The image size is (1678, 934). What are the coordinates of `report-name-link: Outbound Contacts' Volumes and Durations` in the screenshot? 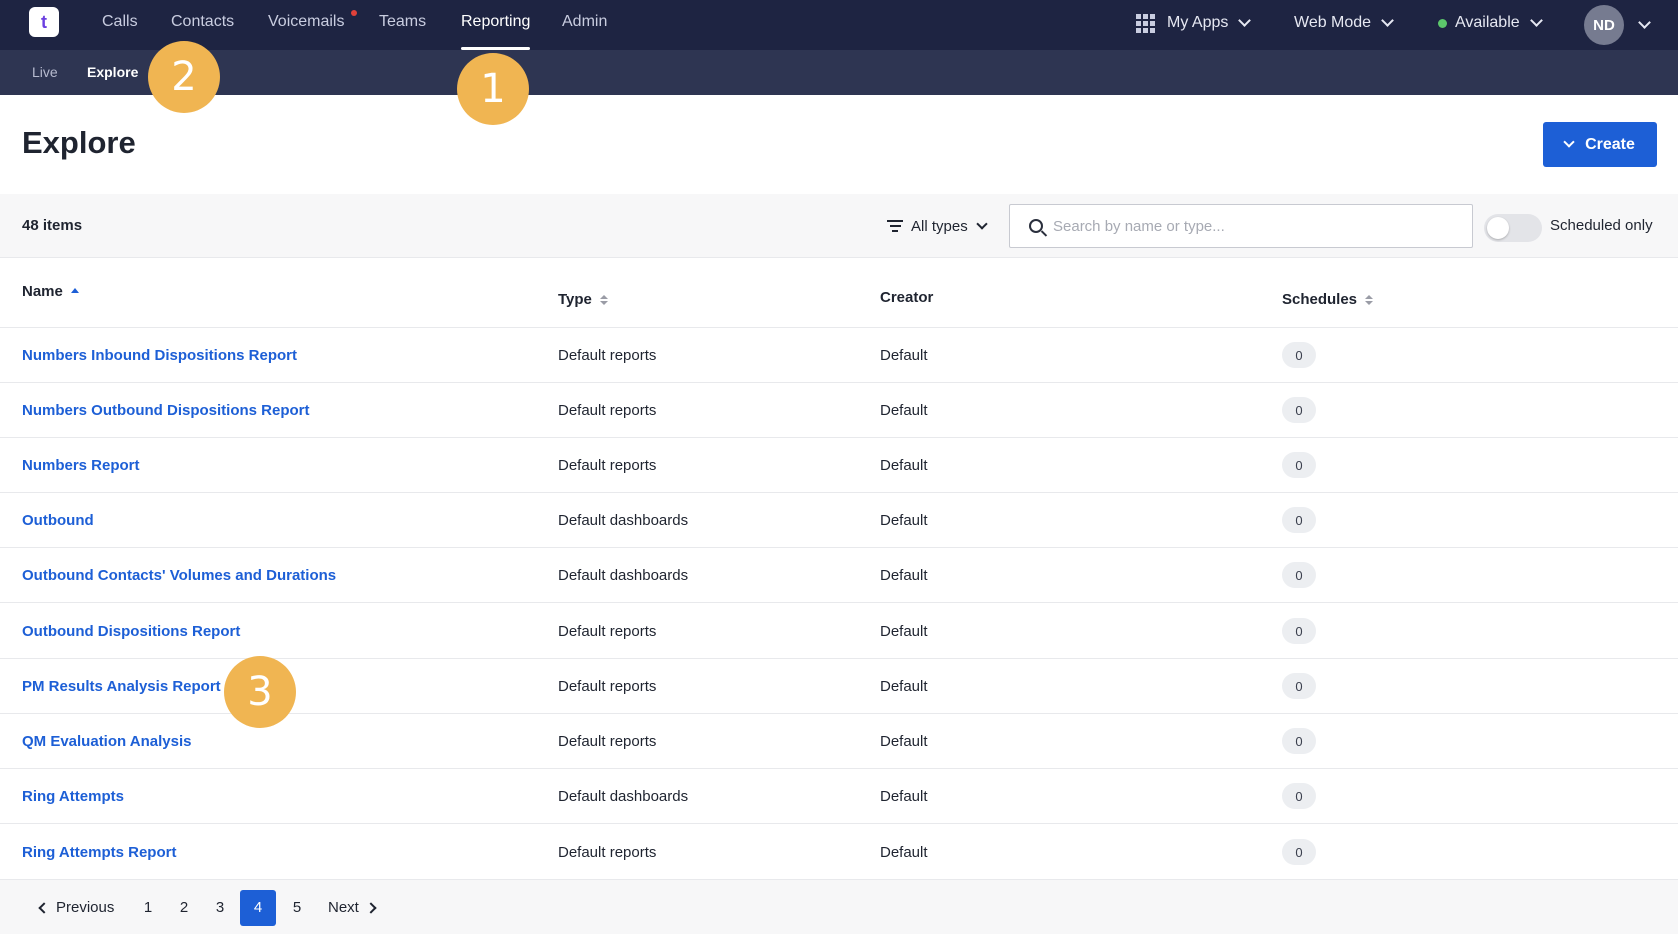 It's located at (179, 575).